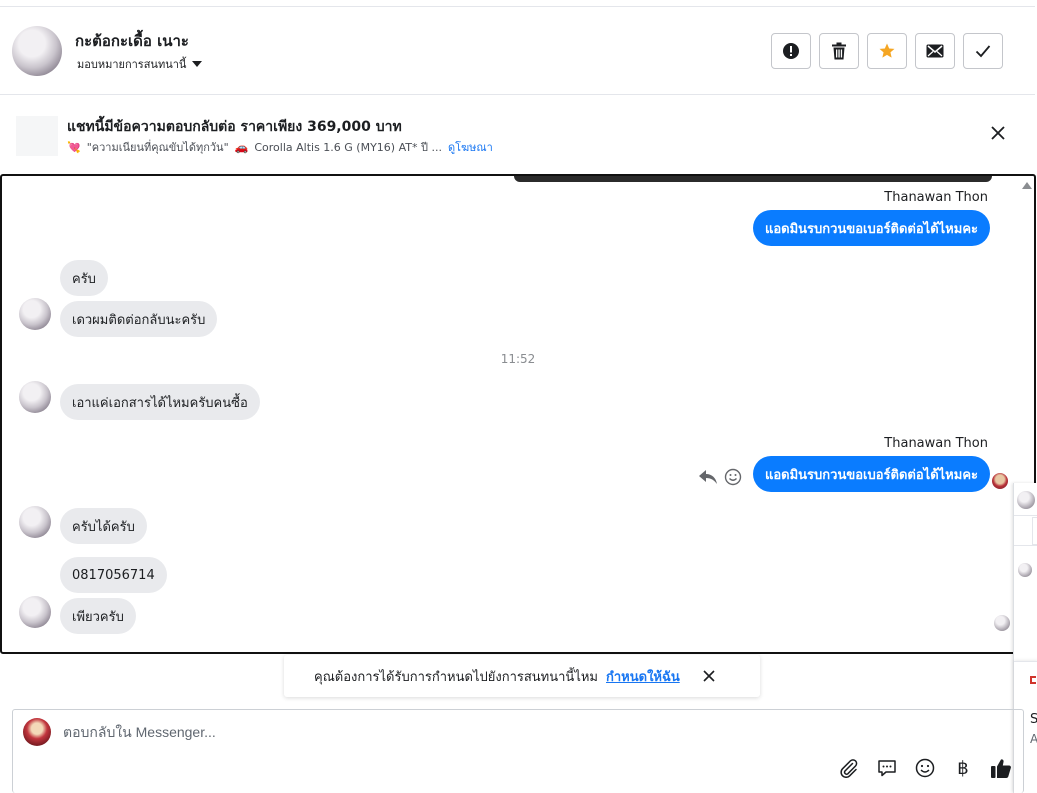 The image size is (1037, 793). I want to click on ad-thumbnail, so click(37, 136).